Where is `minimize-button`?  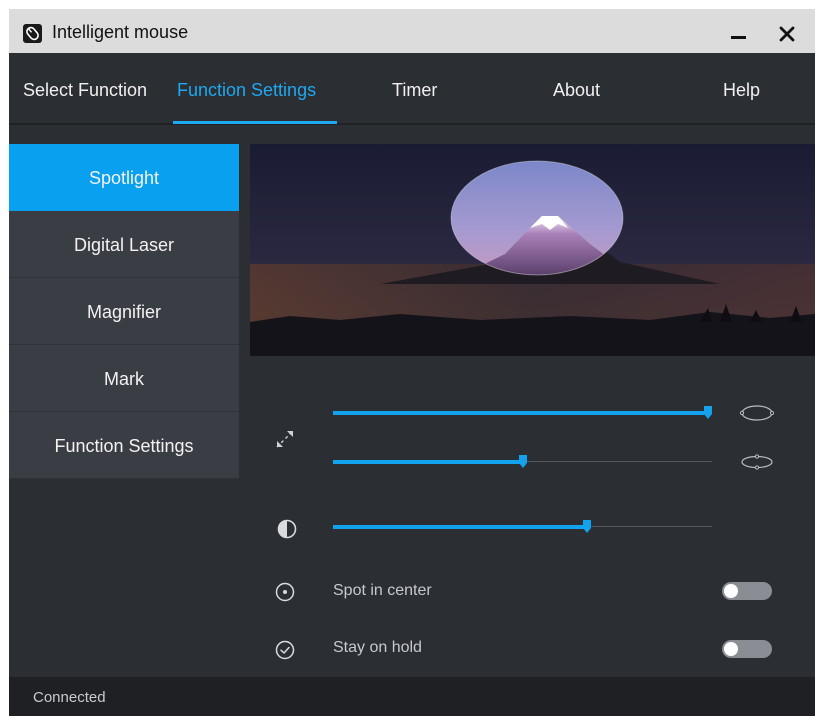 minimize-button is located at coordinates (738, 33).